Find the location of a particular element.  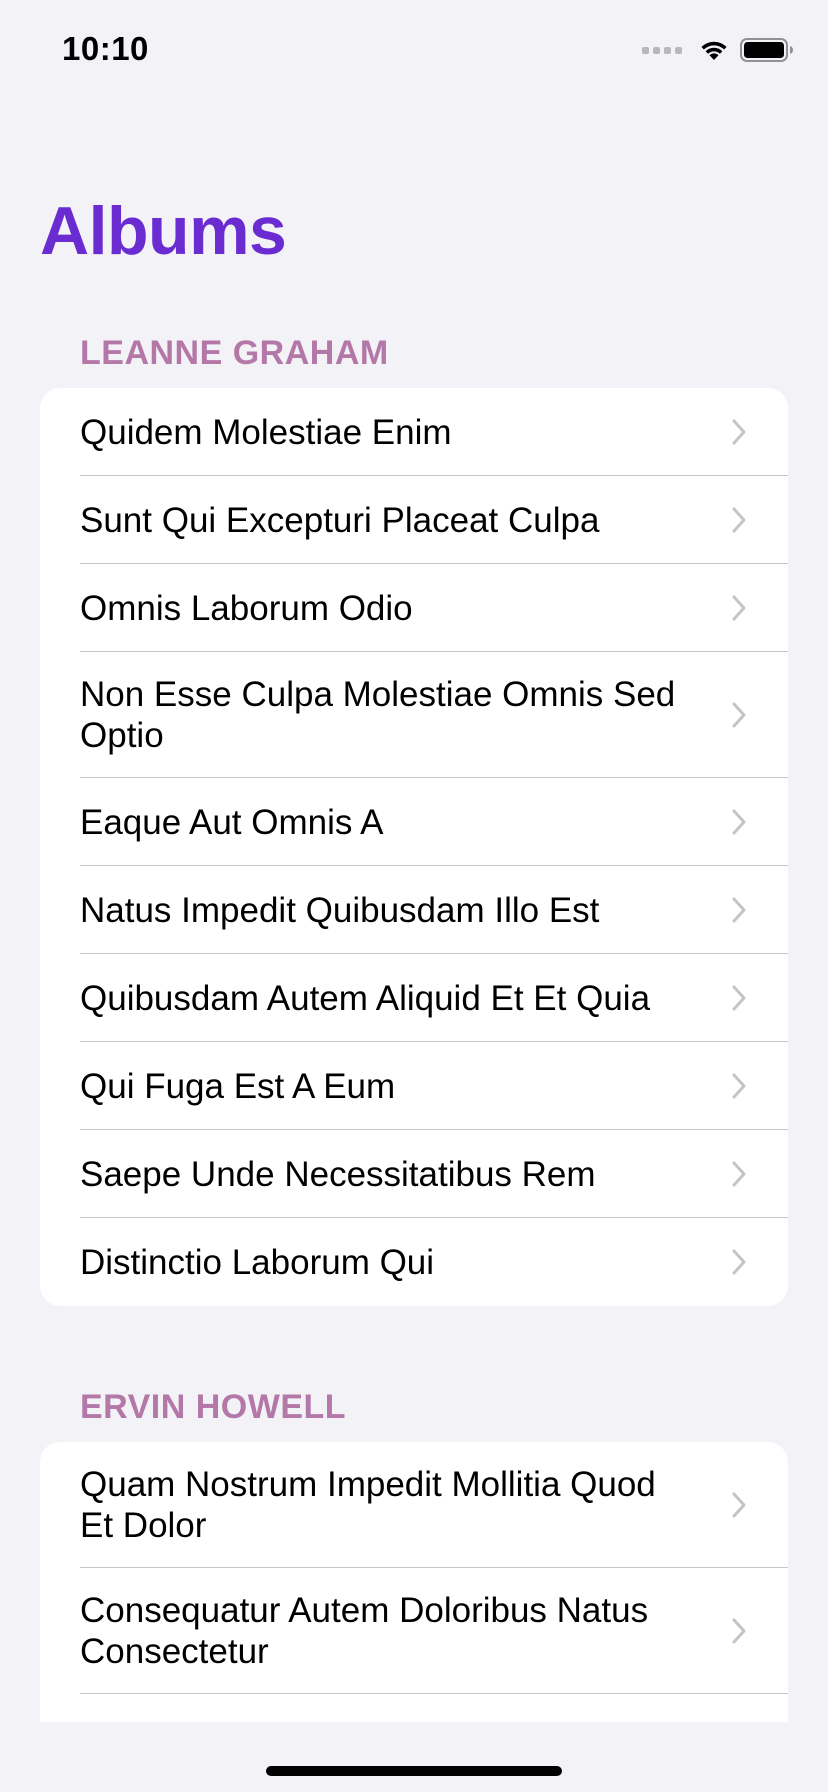

list-item: Distinctio Laborum Qui is located at coordinates (414, 1262).